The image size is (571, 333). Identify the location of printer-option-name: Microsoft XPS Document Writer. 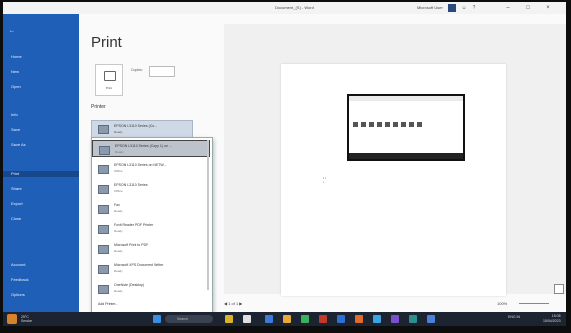
(139, 265).